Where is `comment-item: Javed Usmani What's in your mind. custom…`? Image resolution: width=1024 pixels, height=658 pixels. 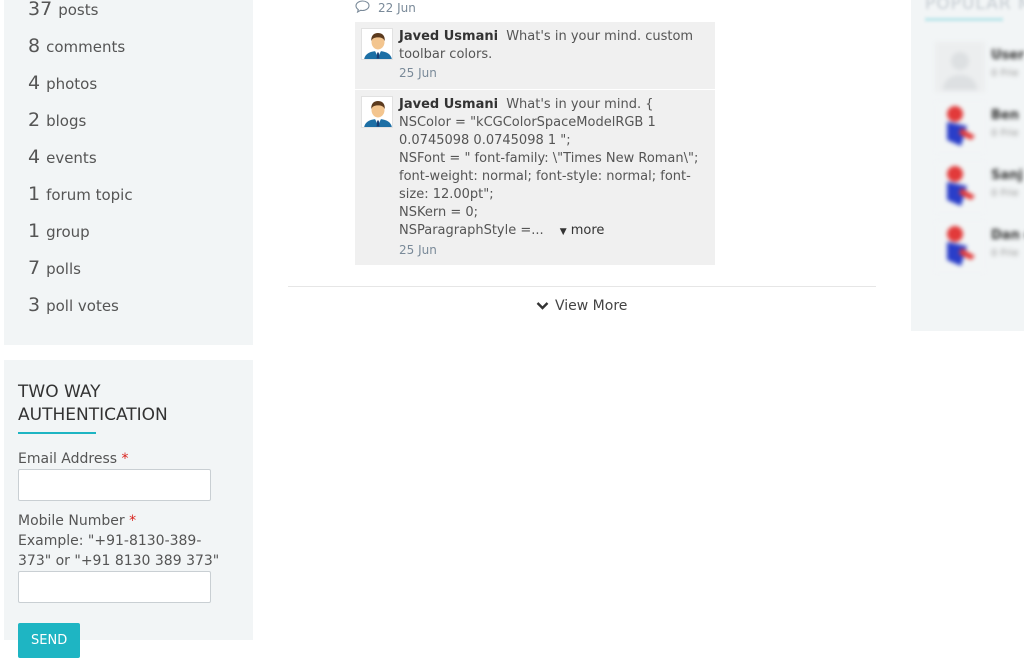
comment-item: Javed Usmani What's in your mind. custom… is located at coordinates (535, 55).